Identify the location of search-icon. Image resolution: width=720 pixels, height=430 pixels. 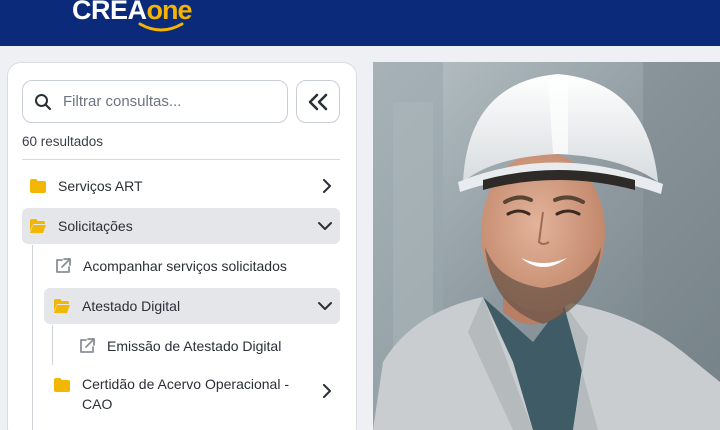
(43, 102).